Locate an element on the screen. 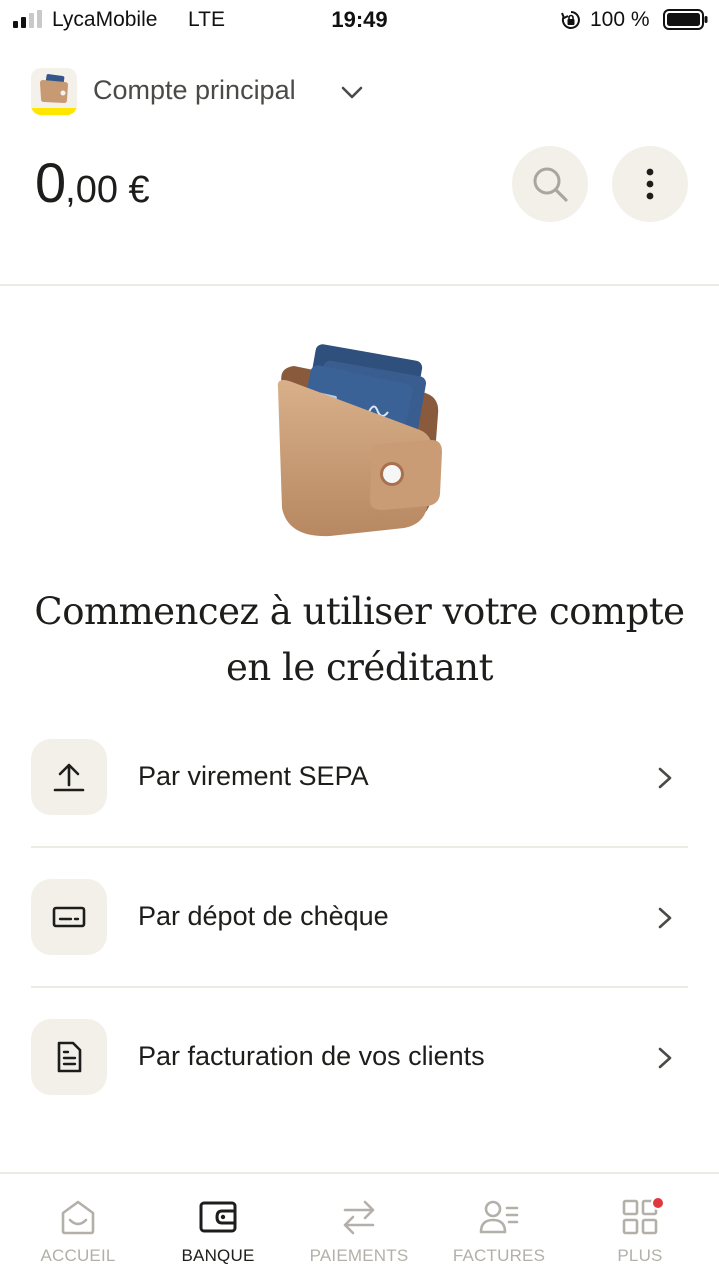 This screenshot has width=719, height=1280. account-avatar is located at coordinates (54, 91).